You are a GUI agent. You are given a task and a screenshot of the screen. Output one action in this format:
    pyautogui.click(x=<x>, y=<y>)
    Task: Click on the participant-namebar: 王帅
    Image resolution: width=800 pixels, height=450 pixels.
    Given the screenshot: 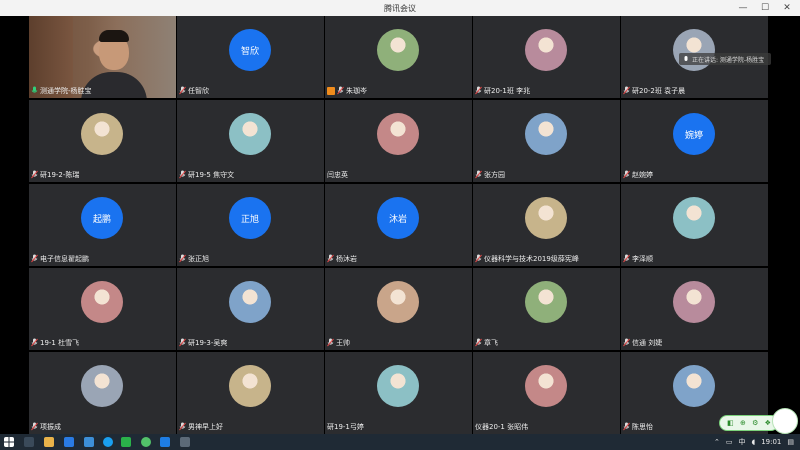 What is the action you would take?
    pyautogui.click(x=338, y=342)
    